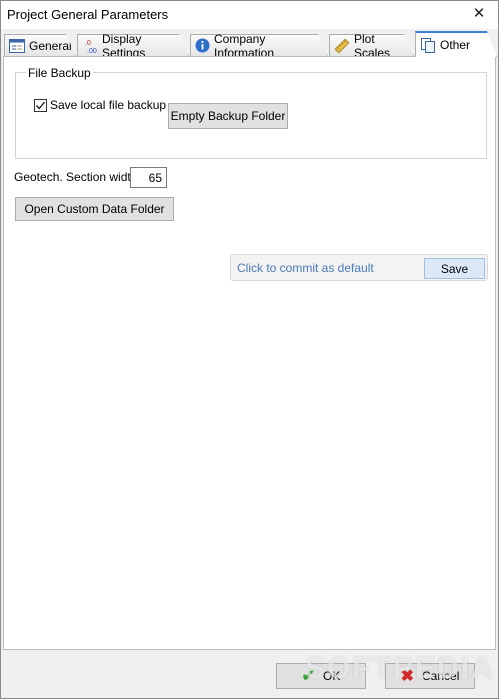  Describe the element at coordinates (40, 105) in the screenshot. I see `check-icon` at that location.